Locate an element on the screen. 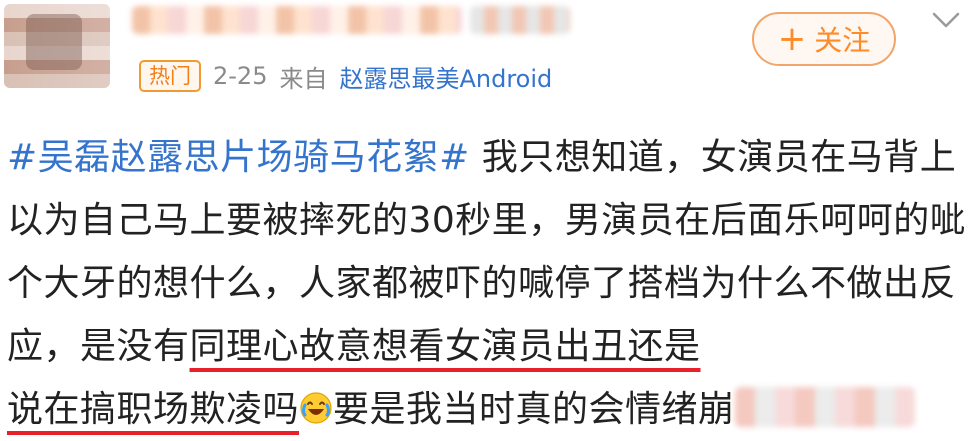 This screenshot has width=980, height=441. username-blurred is located at coordinates (297, 20).